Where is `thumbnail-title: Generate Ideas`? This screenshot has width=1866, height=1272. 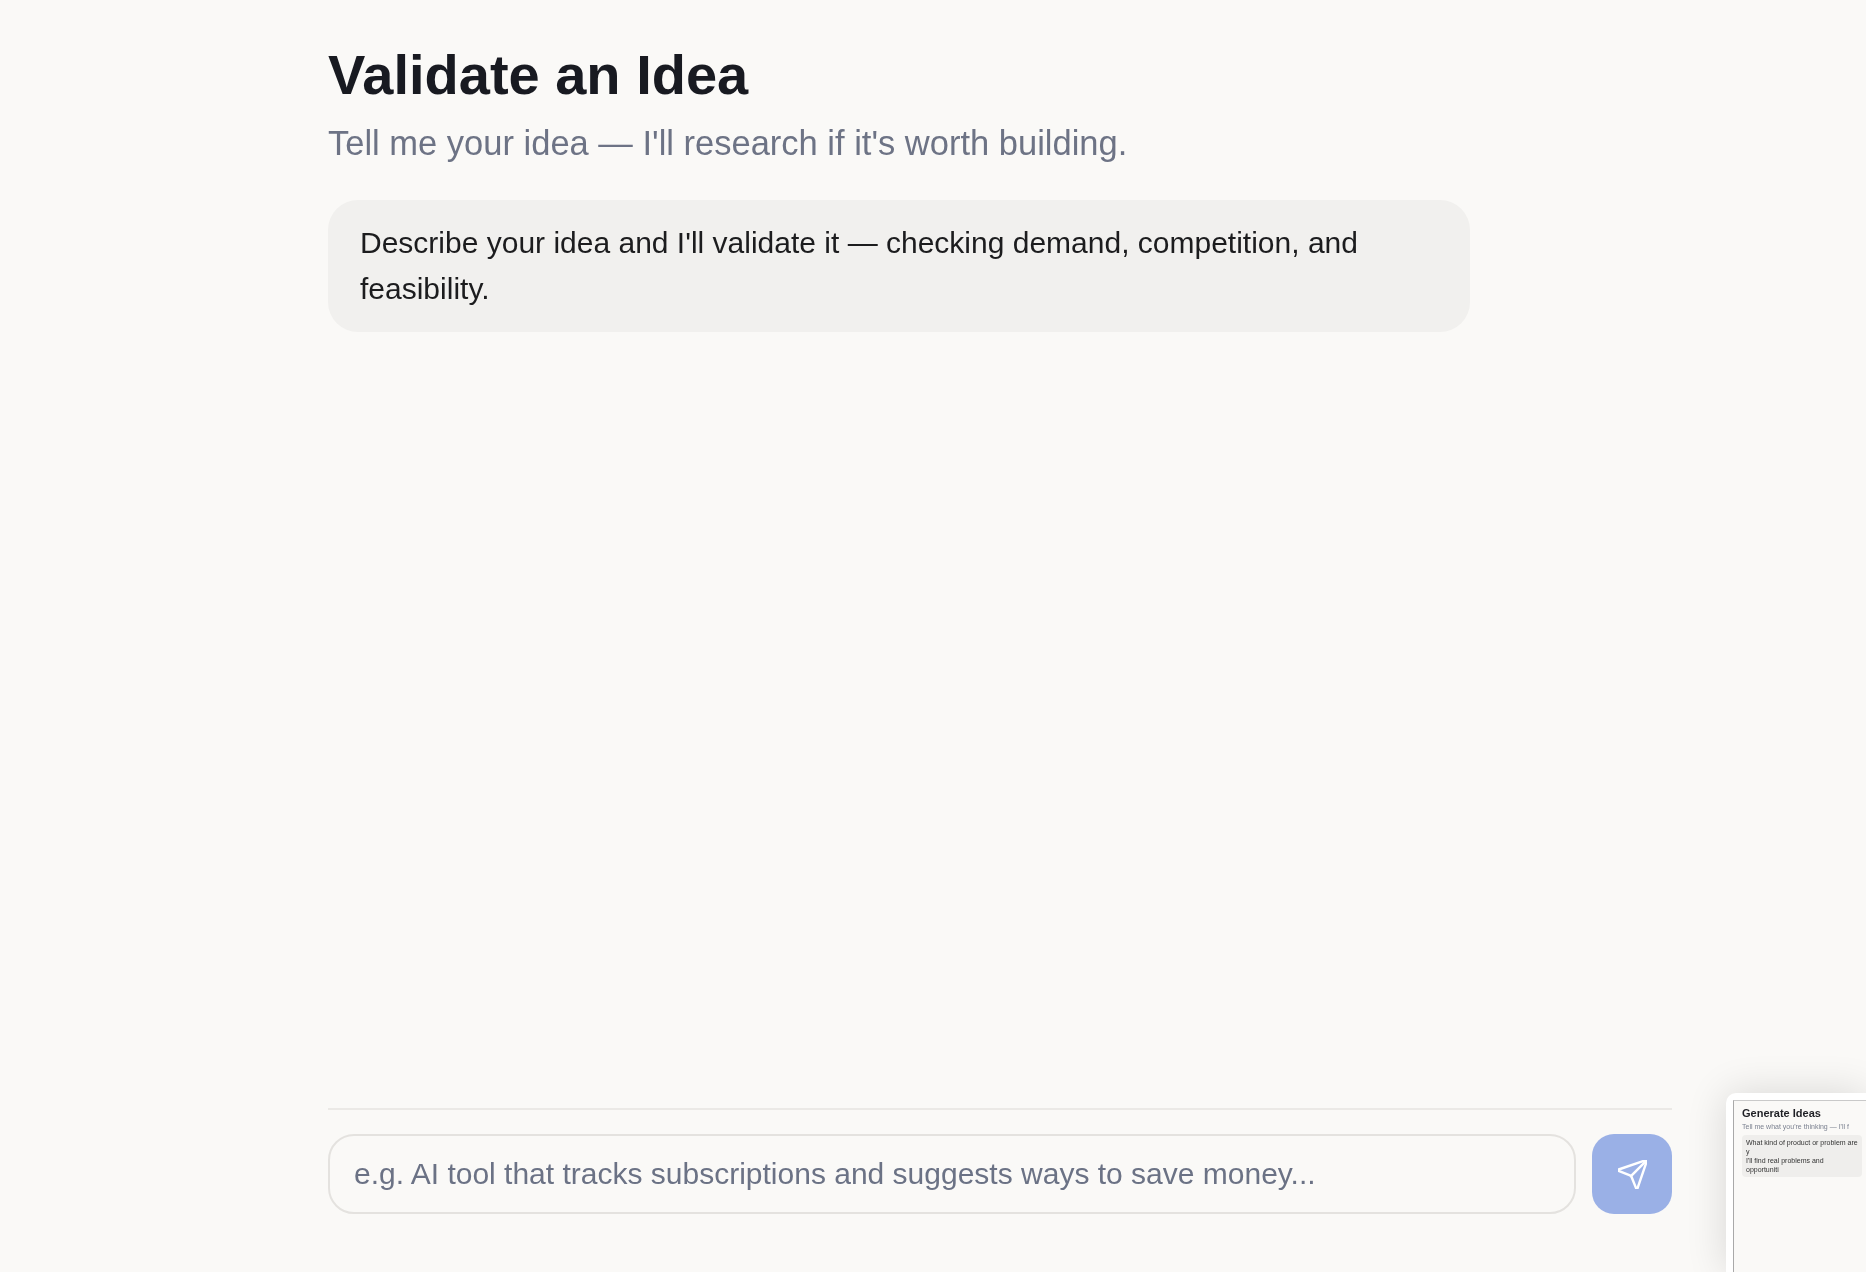 thumbnail-title: Generate Ideas is located at coordinates (1781, 1113).